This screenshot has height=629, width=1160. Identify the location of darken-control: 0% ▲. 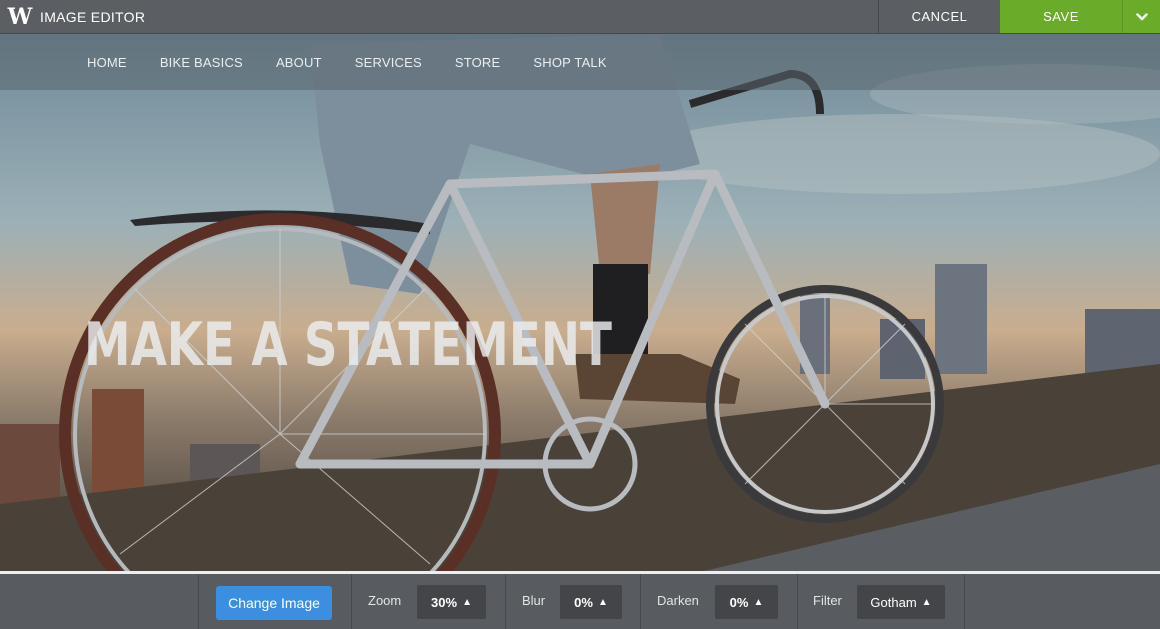
(746, 602).